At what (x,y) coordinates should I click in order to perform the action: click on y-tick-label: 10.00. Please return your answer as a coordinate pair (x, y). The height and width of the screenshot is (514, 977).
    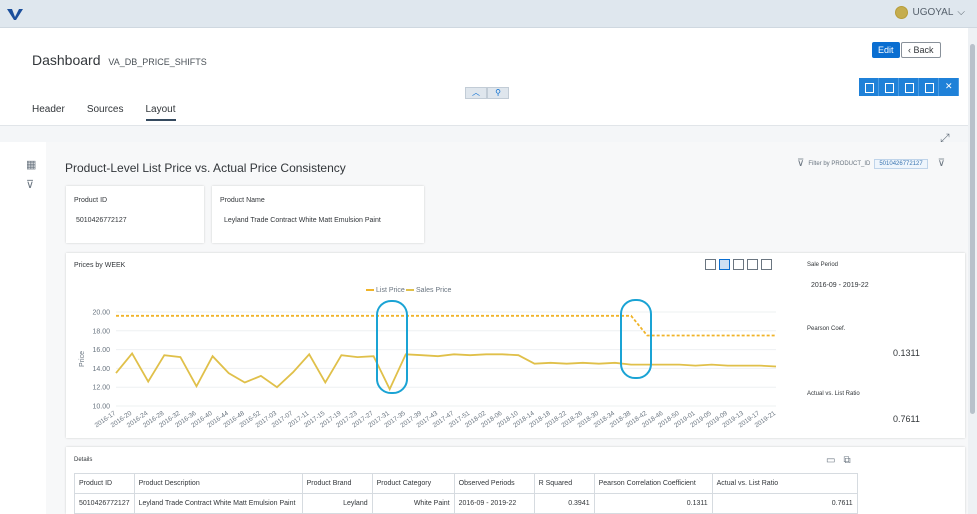
    Looking at the image, I should click on (101, 407).